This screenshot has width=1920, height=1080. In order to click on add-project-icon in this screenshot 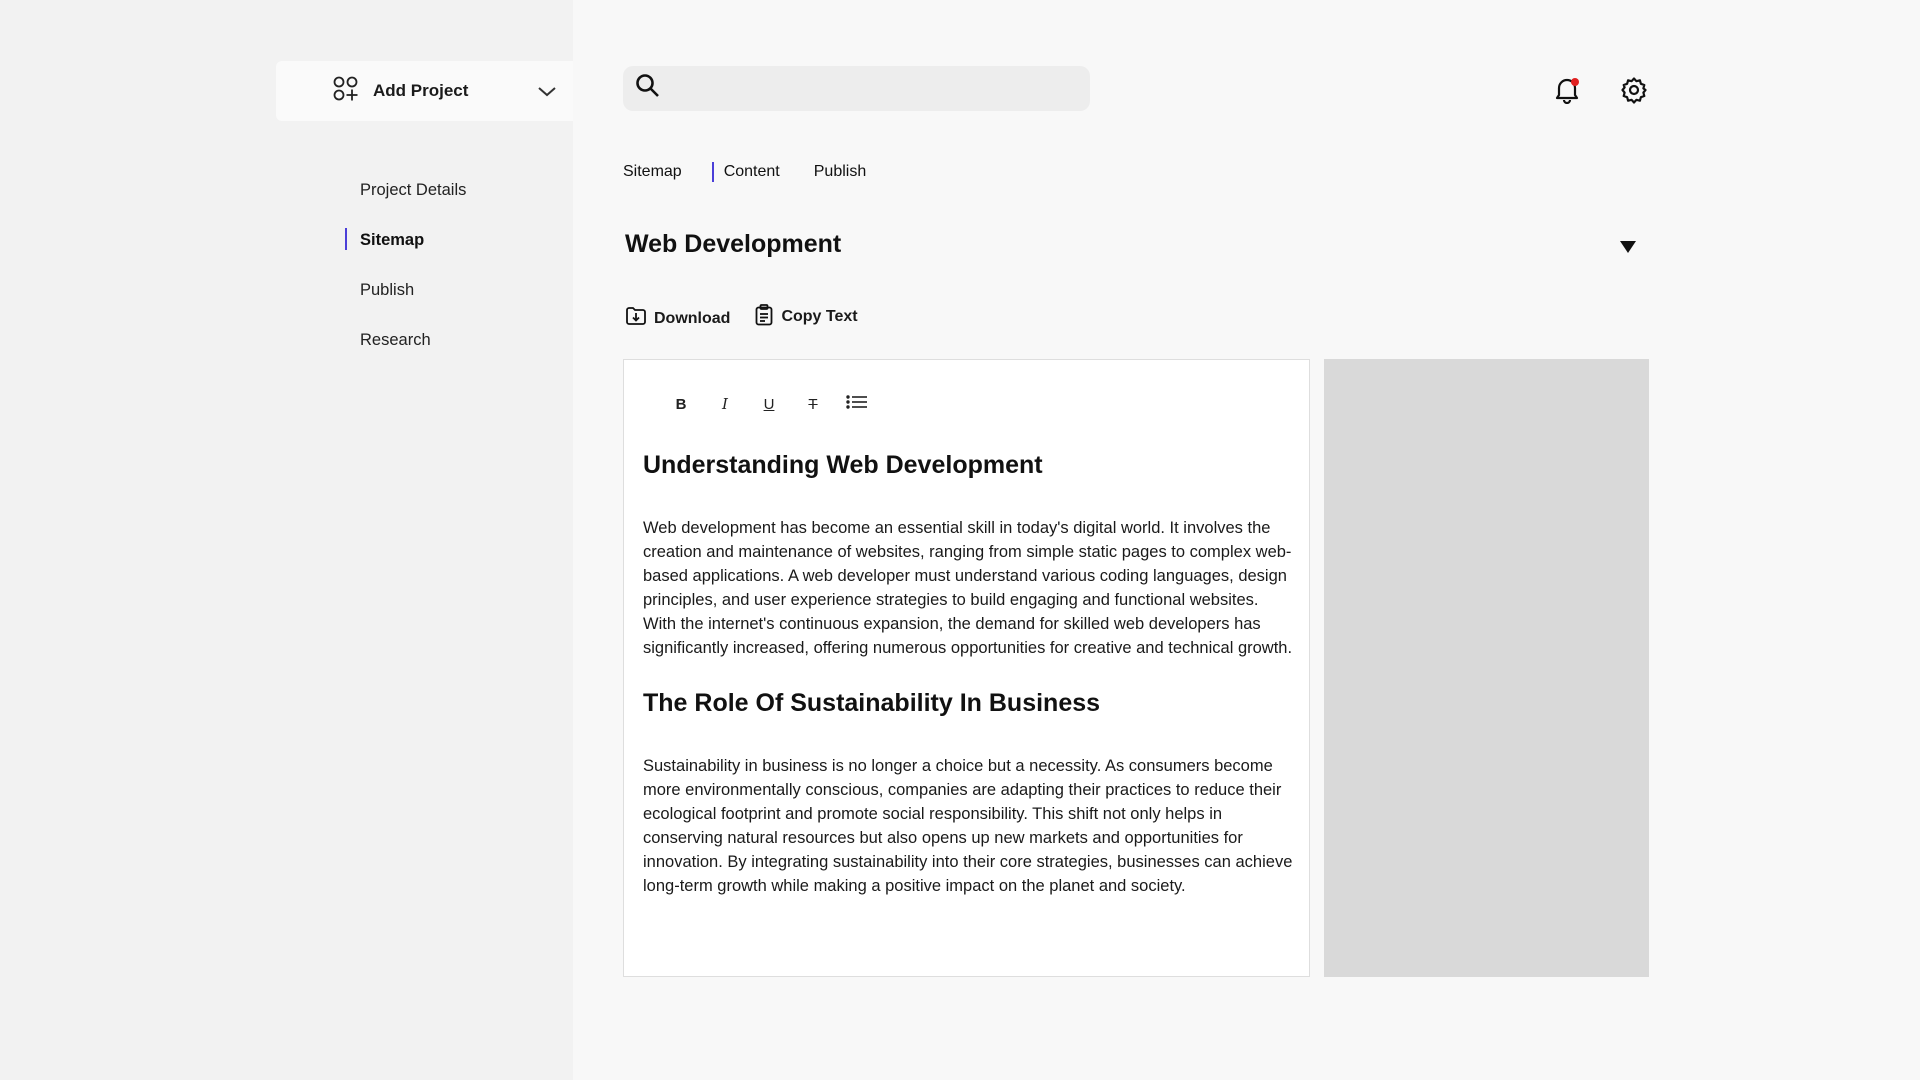, I will do `click(346, 91)`.